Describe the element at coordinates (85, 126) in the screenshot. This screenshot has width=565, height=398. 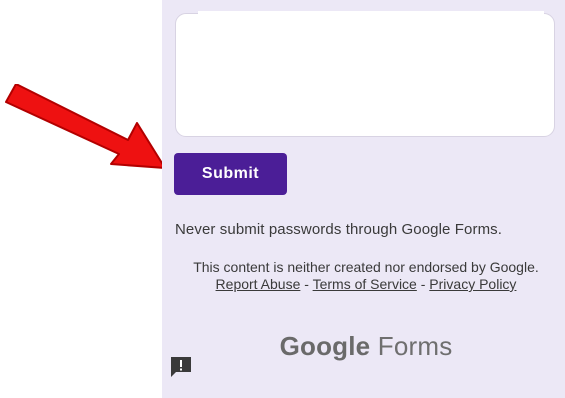
I see `arrow-icon` at that location.